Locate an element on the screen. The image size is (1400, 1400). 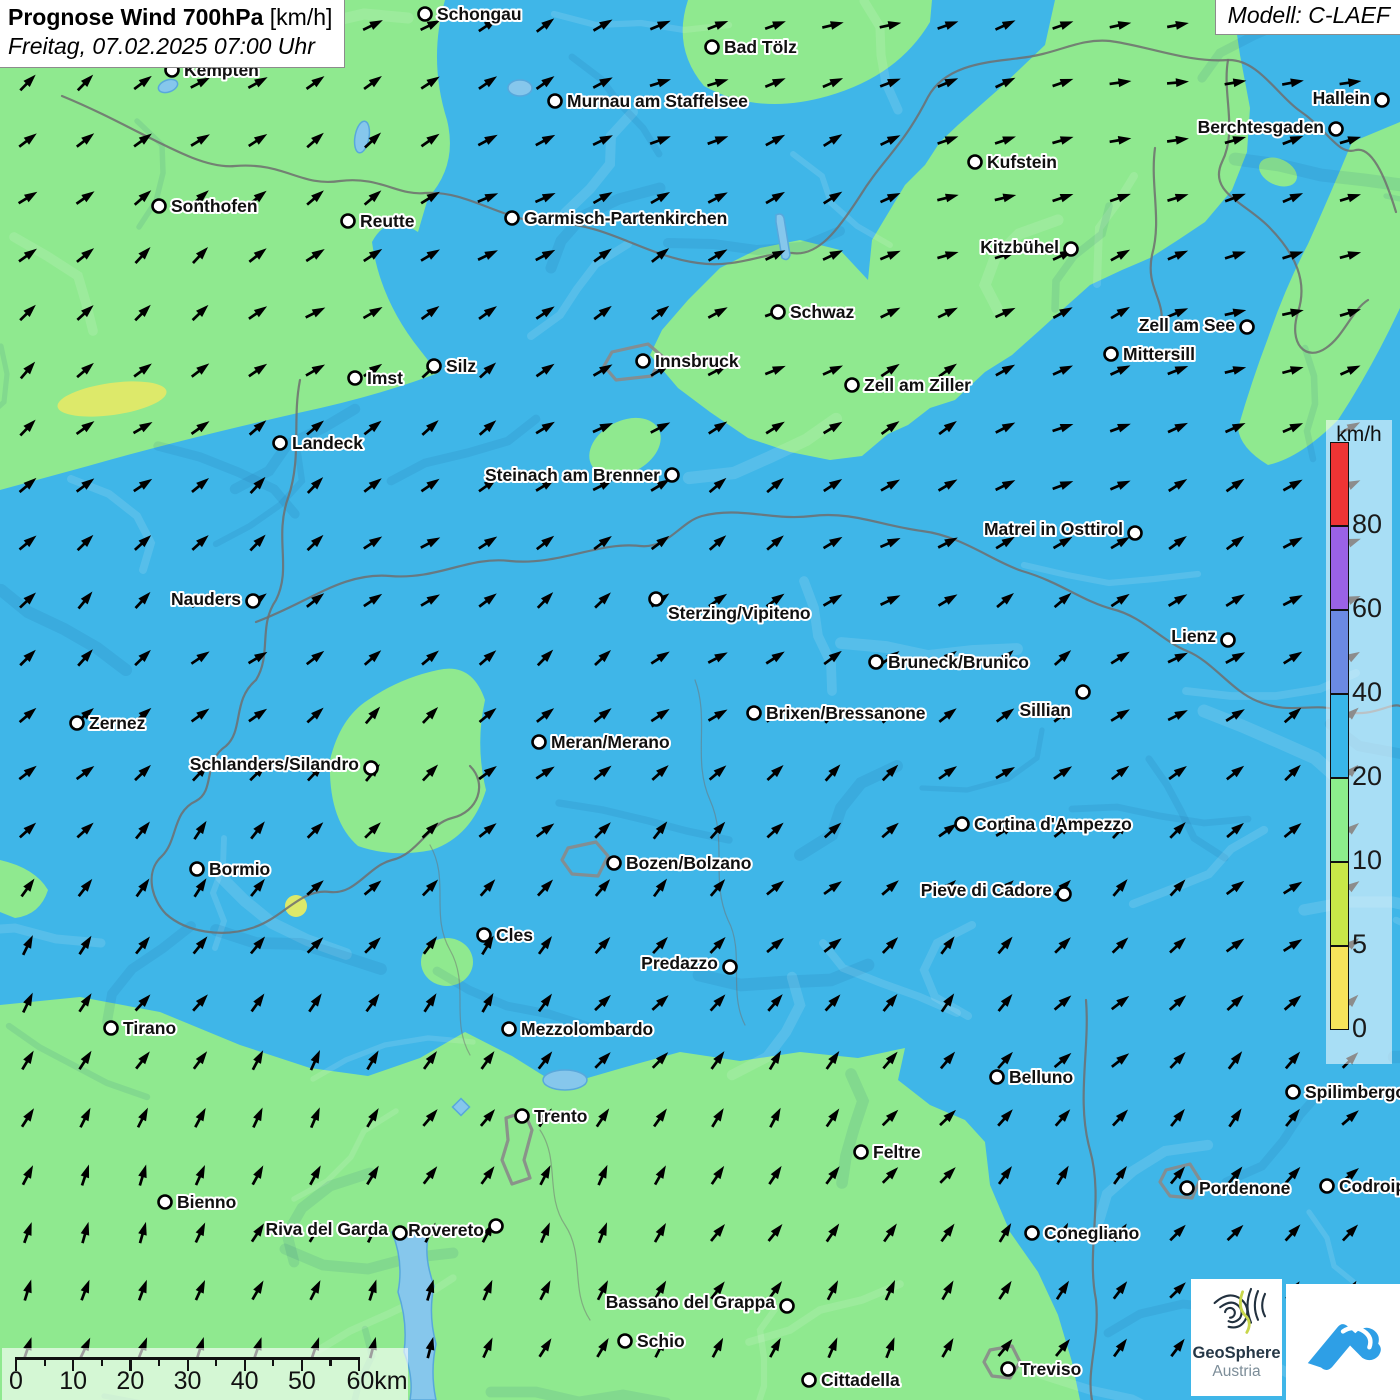
city-label: Predazzo is located at coordinates (679, 963).